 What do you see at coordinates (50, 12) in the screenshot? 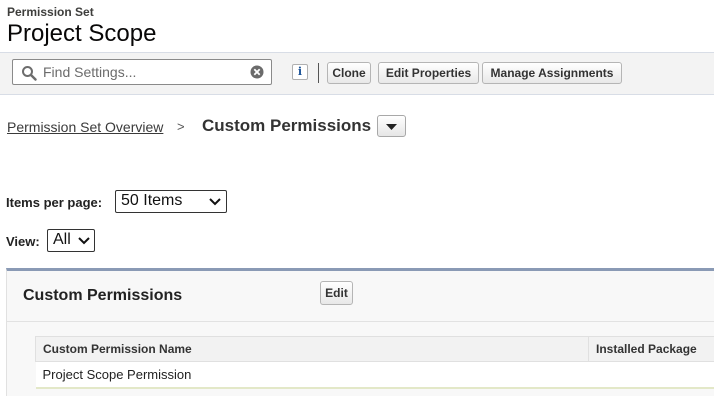
I see `page-subtitle: Permission Set` at bounding box center [50, 12].